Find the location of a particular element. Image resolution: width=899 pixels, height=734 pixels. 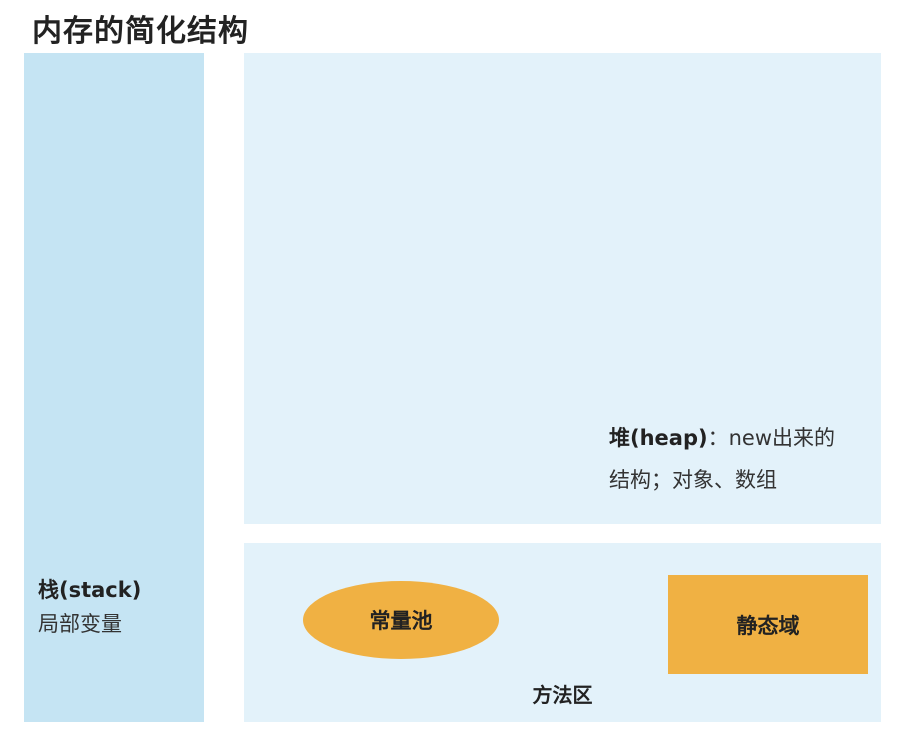

constant-pool-label: 常量池 is located at coordinates (401, 621).